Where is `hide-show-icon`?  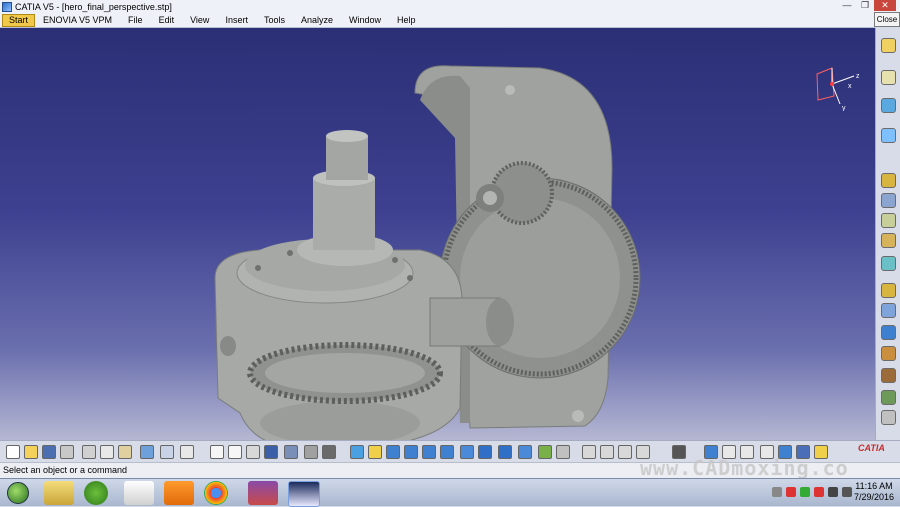 hide-show-icon is located at coordinates (525, 452).